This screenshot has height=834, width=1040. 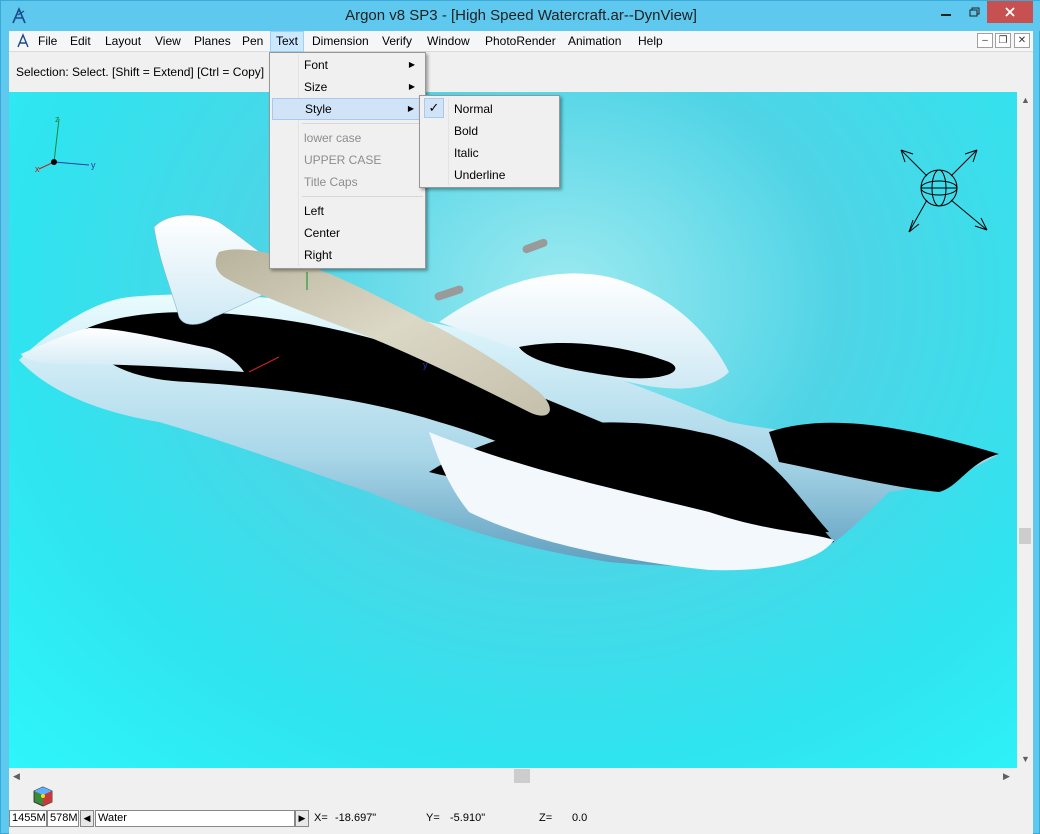 I want to click on style-item-bold: Bold, so click(x=489, y=131).